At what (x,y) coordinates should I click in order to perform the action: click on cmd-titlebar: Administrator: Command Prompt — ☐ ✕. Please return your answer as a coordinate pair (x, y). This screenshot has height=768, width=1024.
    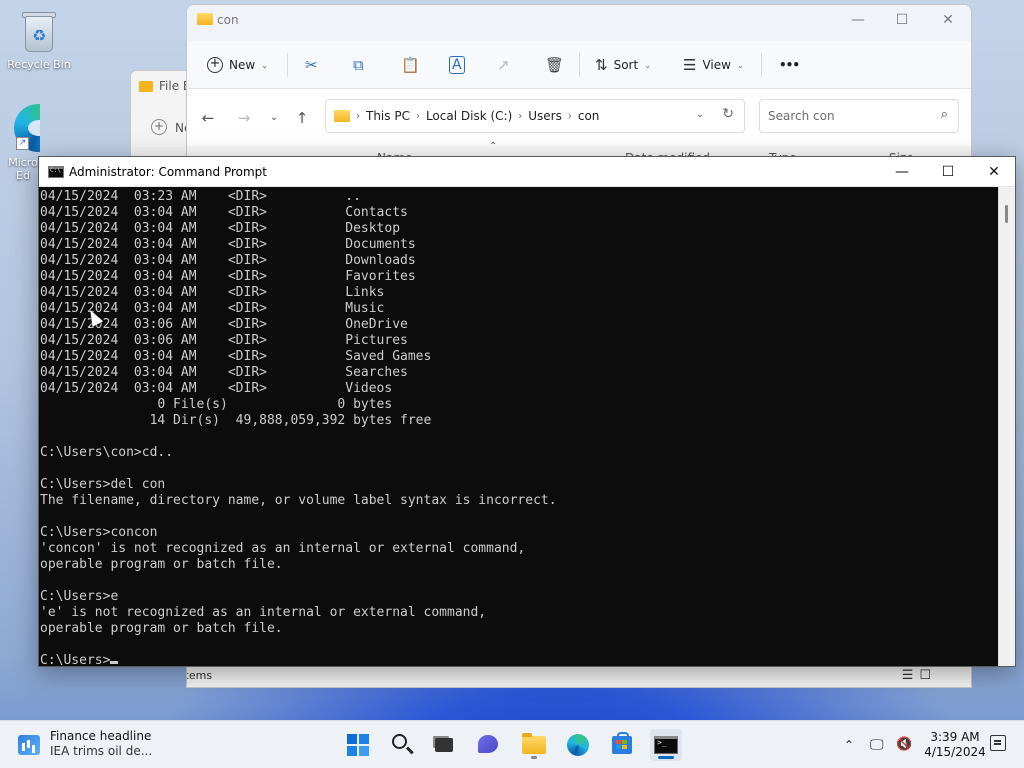
    Looking at the image, I should click on (527, 172).